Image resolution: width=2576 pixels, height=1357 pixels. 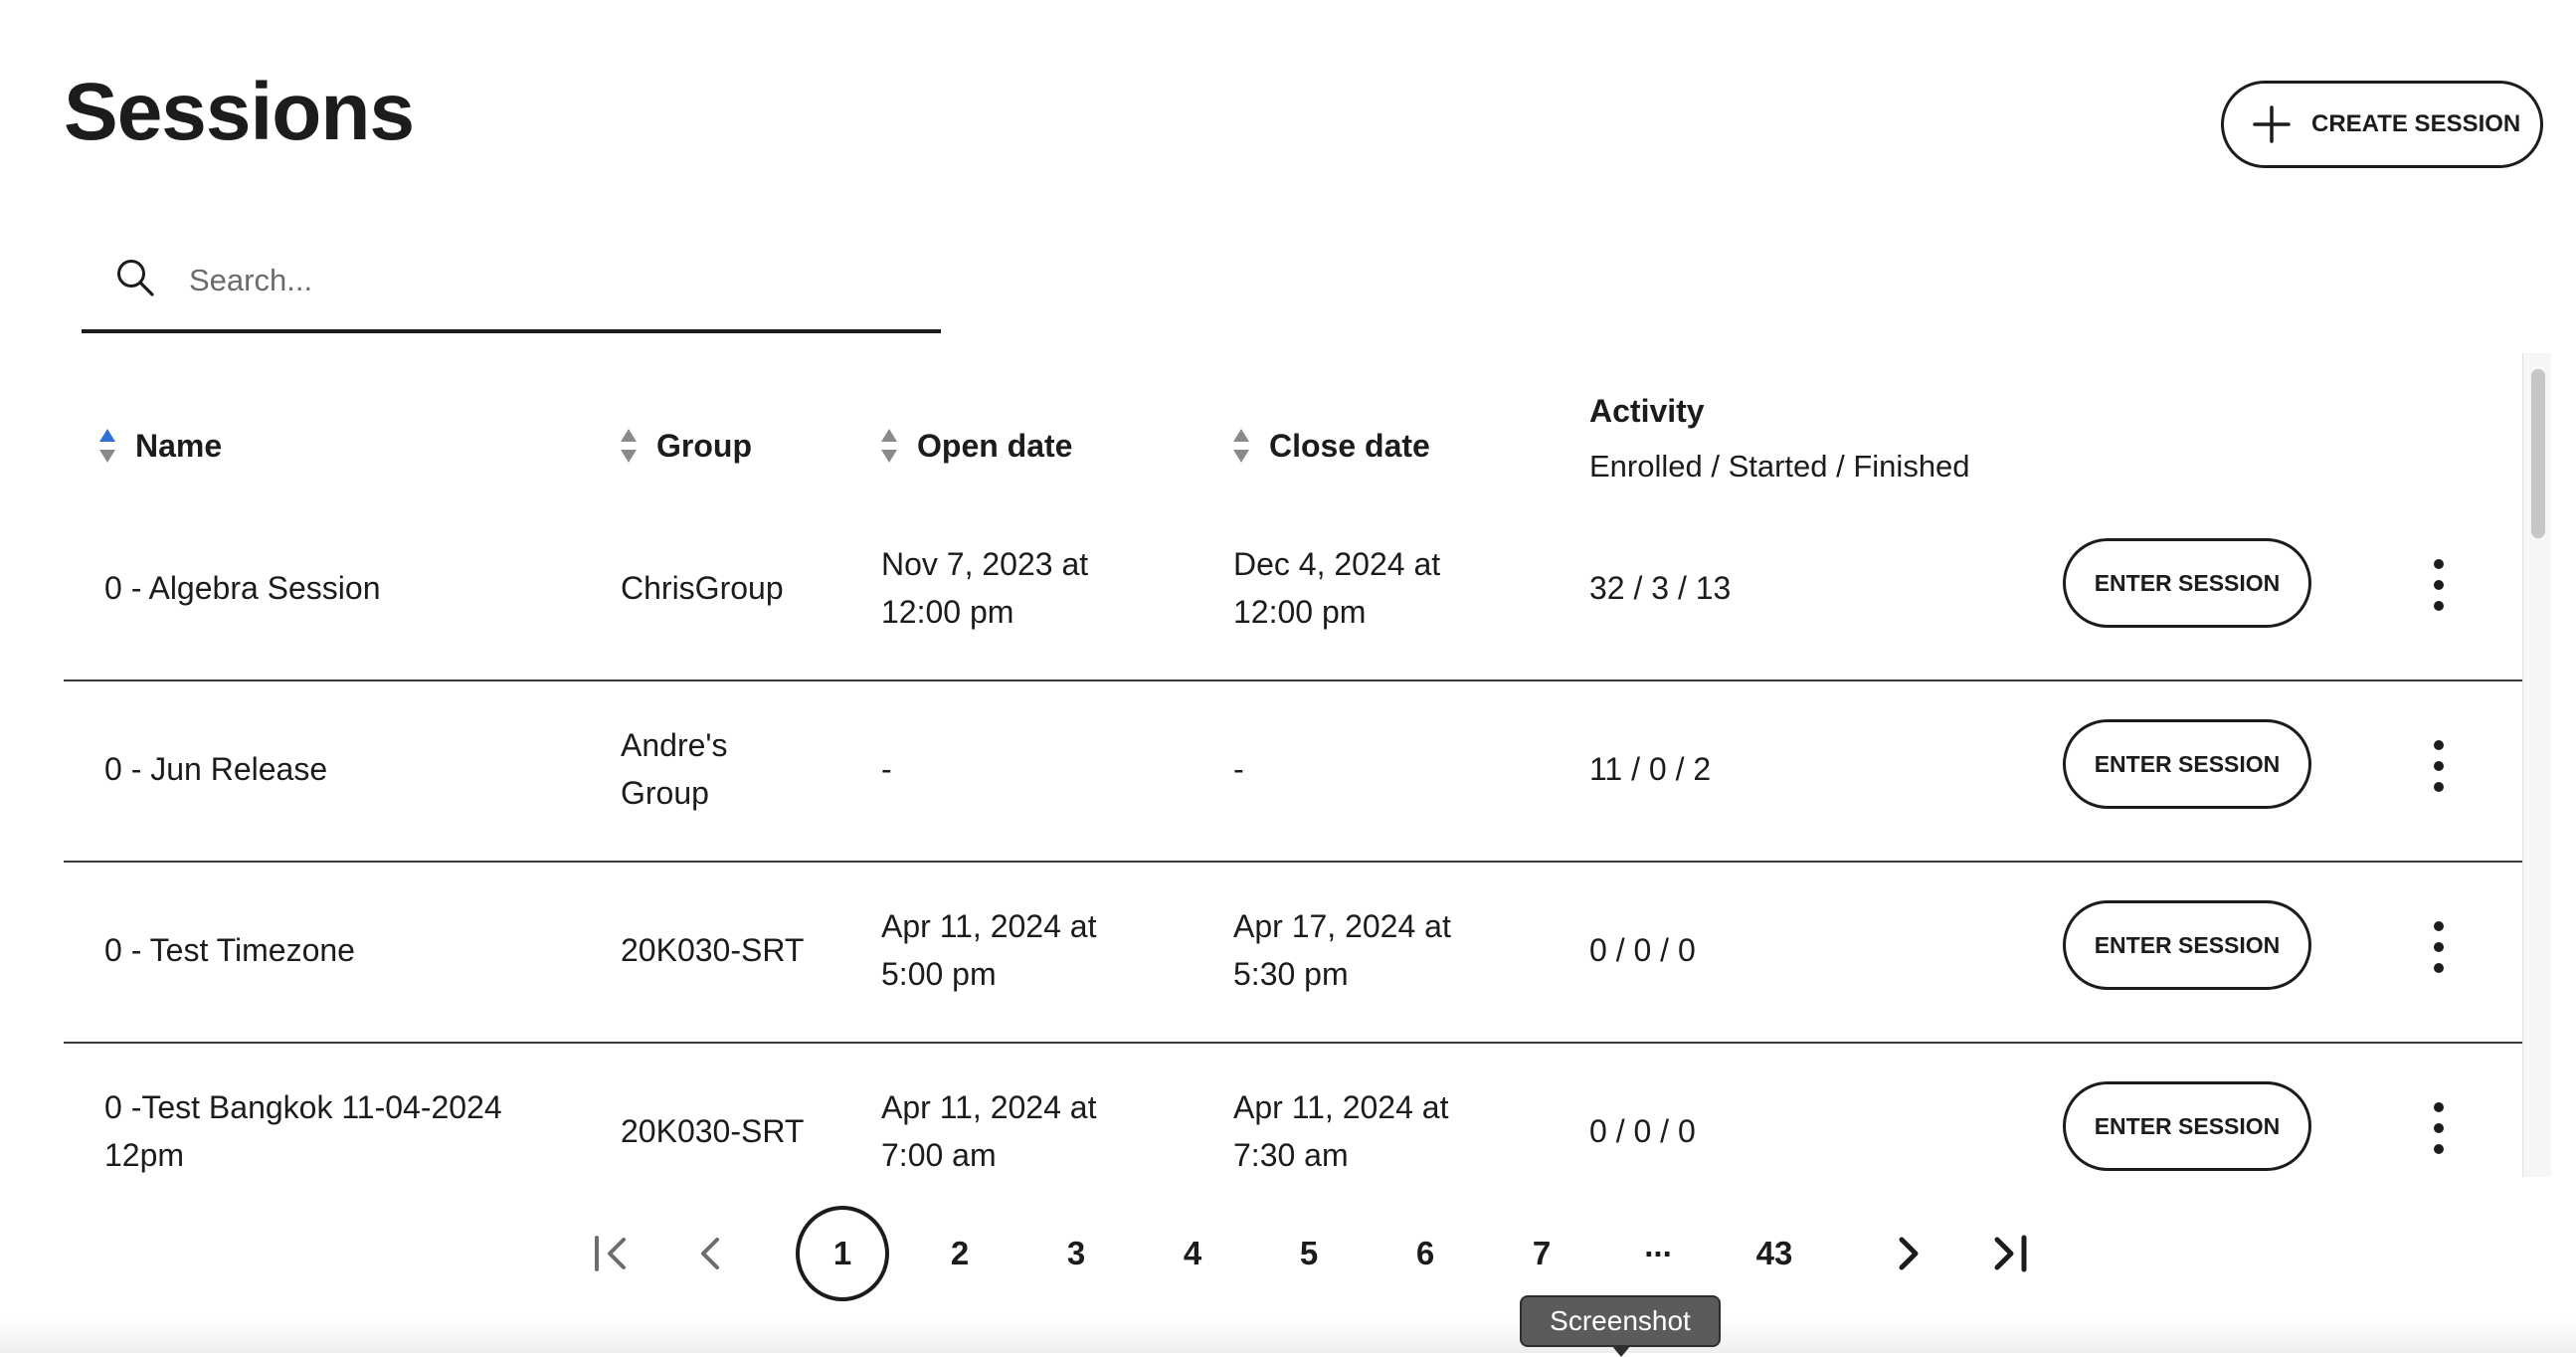 What do you see at coordinates (1076, 1253) in the screenshot?
I see `page-button-3: 3` at bounding box center [1076, 1253].